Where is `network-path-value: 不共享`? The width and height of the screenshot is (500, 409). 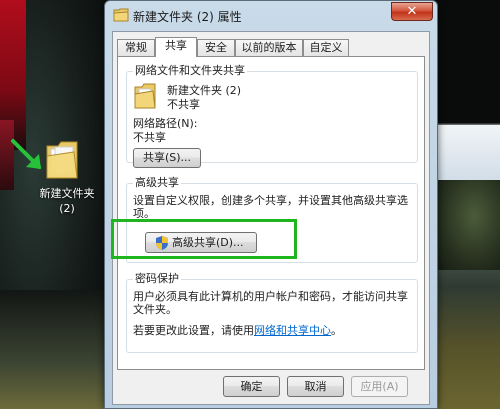 network-path-value: 不共享 is located at coordinates (149, 137).